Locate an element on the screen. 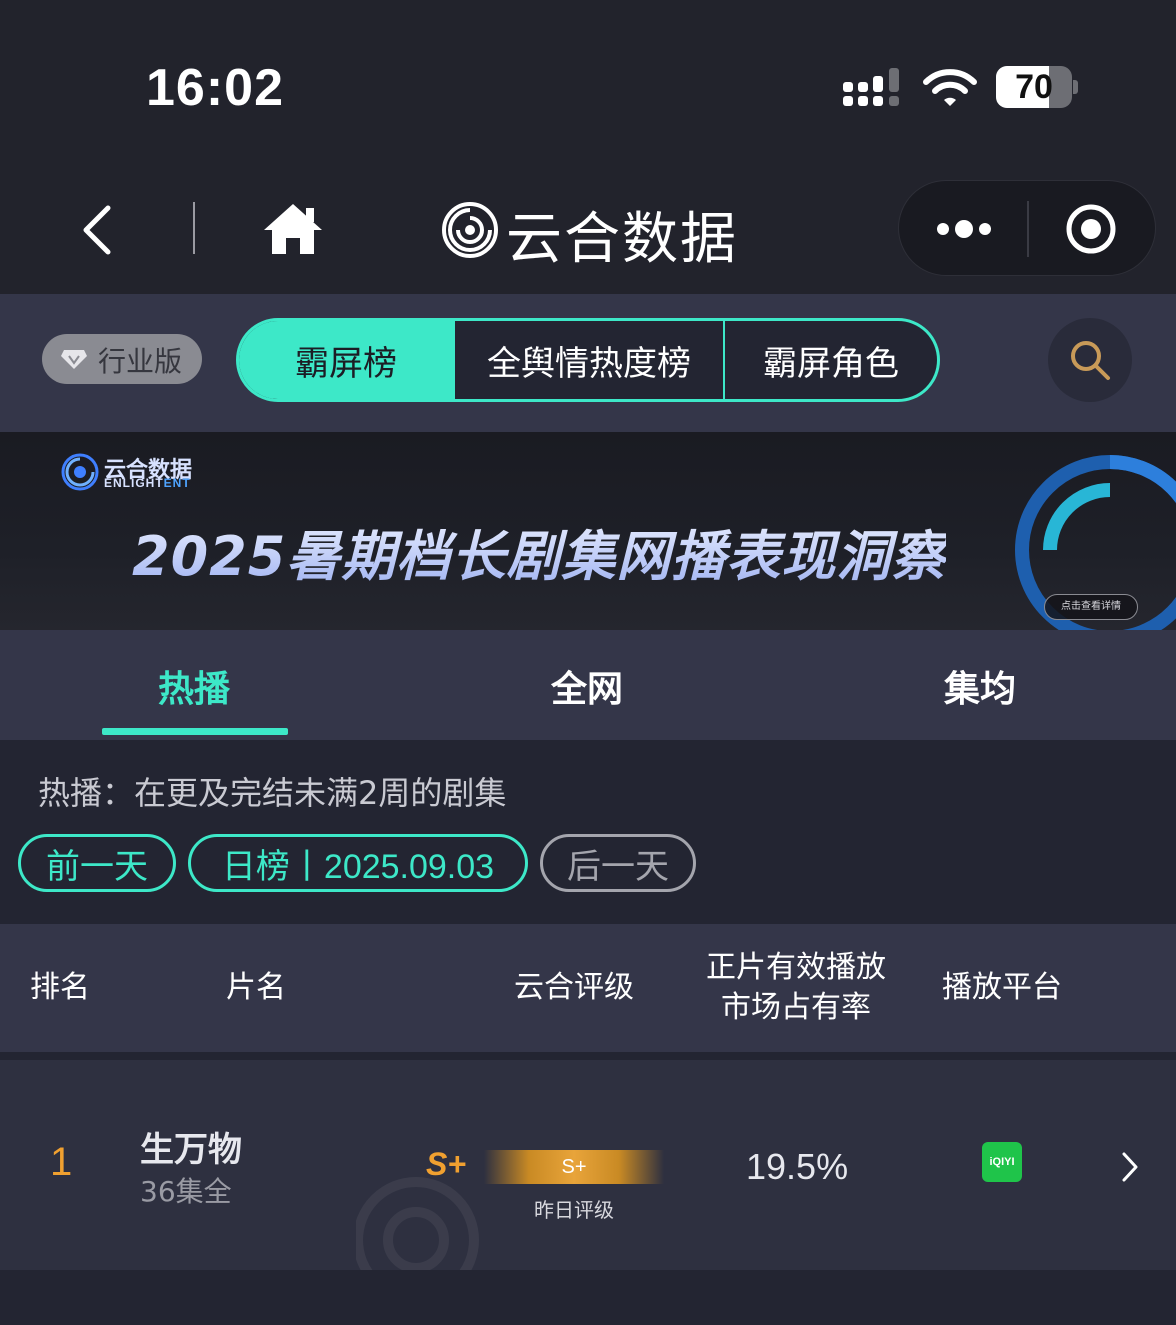 The height and width of the screenshot is (1325, 1176). banner-brand-en: ENLIGHTENT is located at coordinates (147, 483).